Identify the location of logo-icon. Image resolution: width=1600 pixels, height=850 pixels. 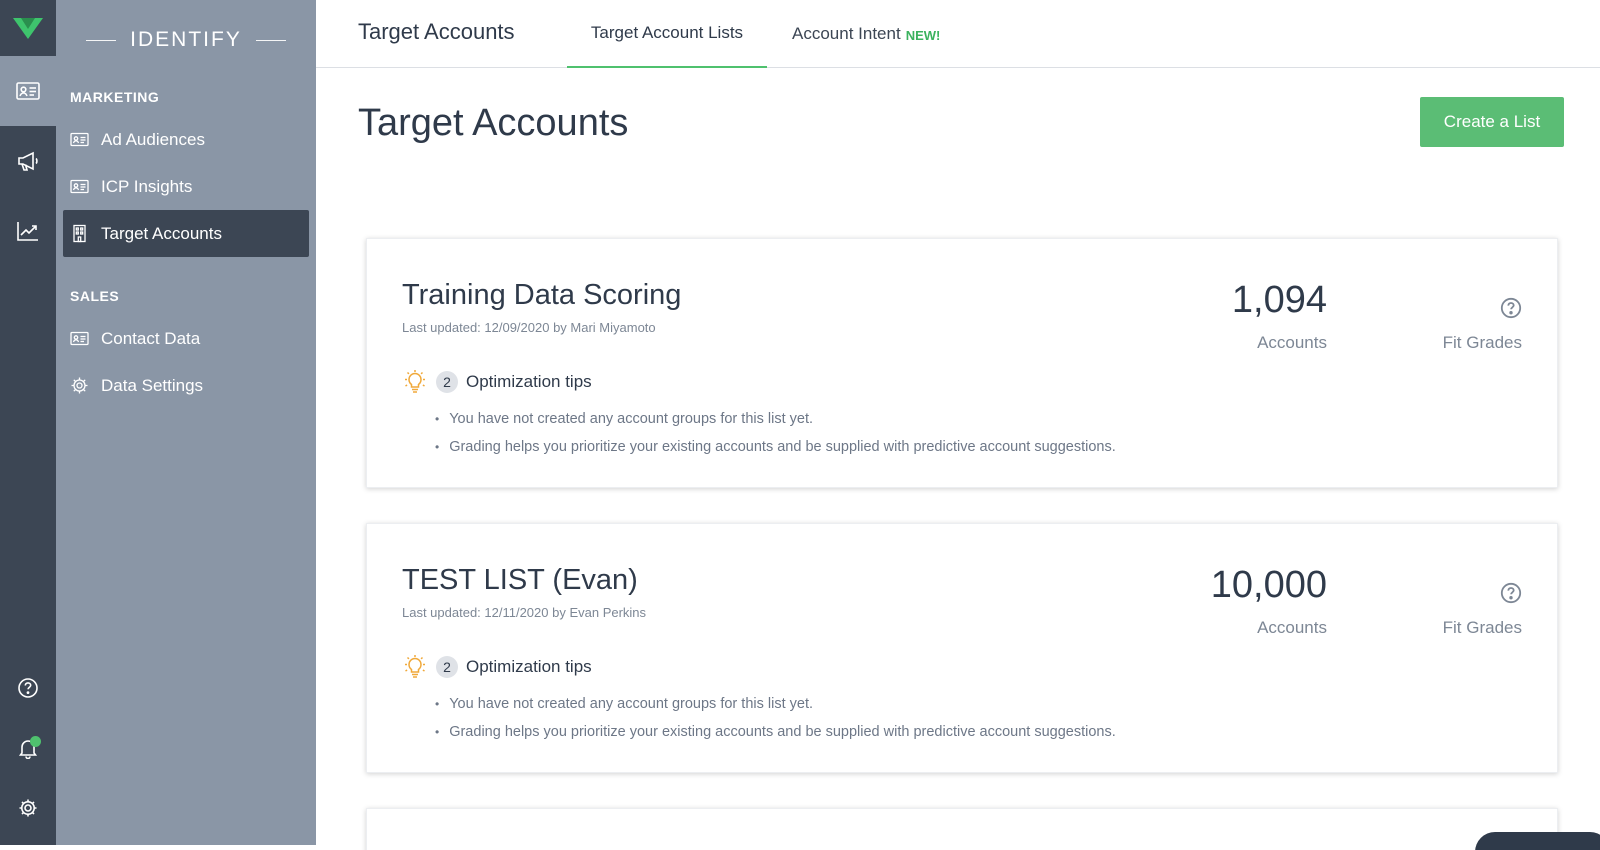
(28, 28).